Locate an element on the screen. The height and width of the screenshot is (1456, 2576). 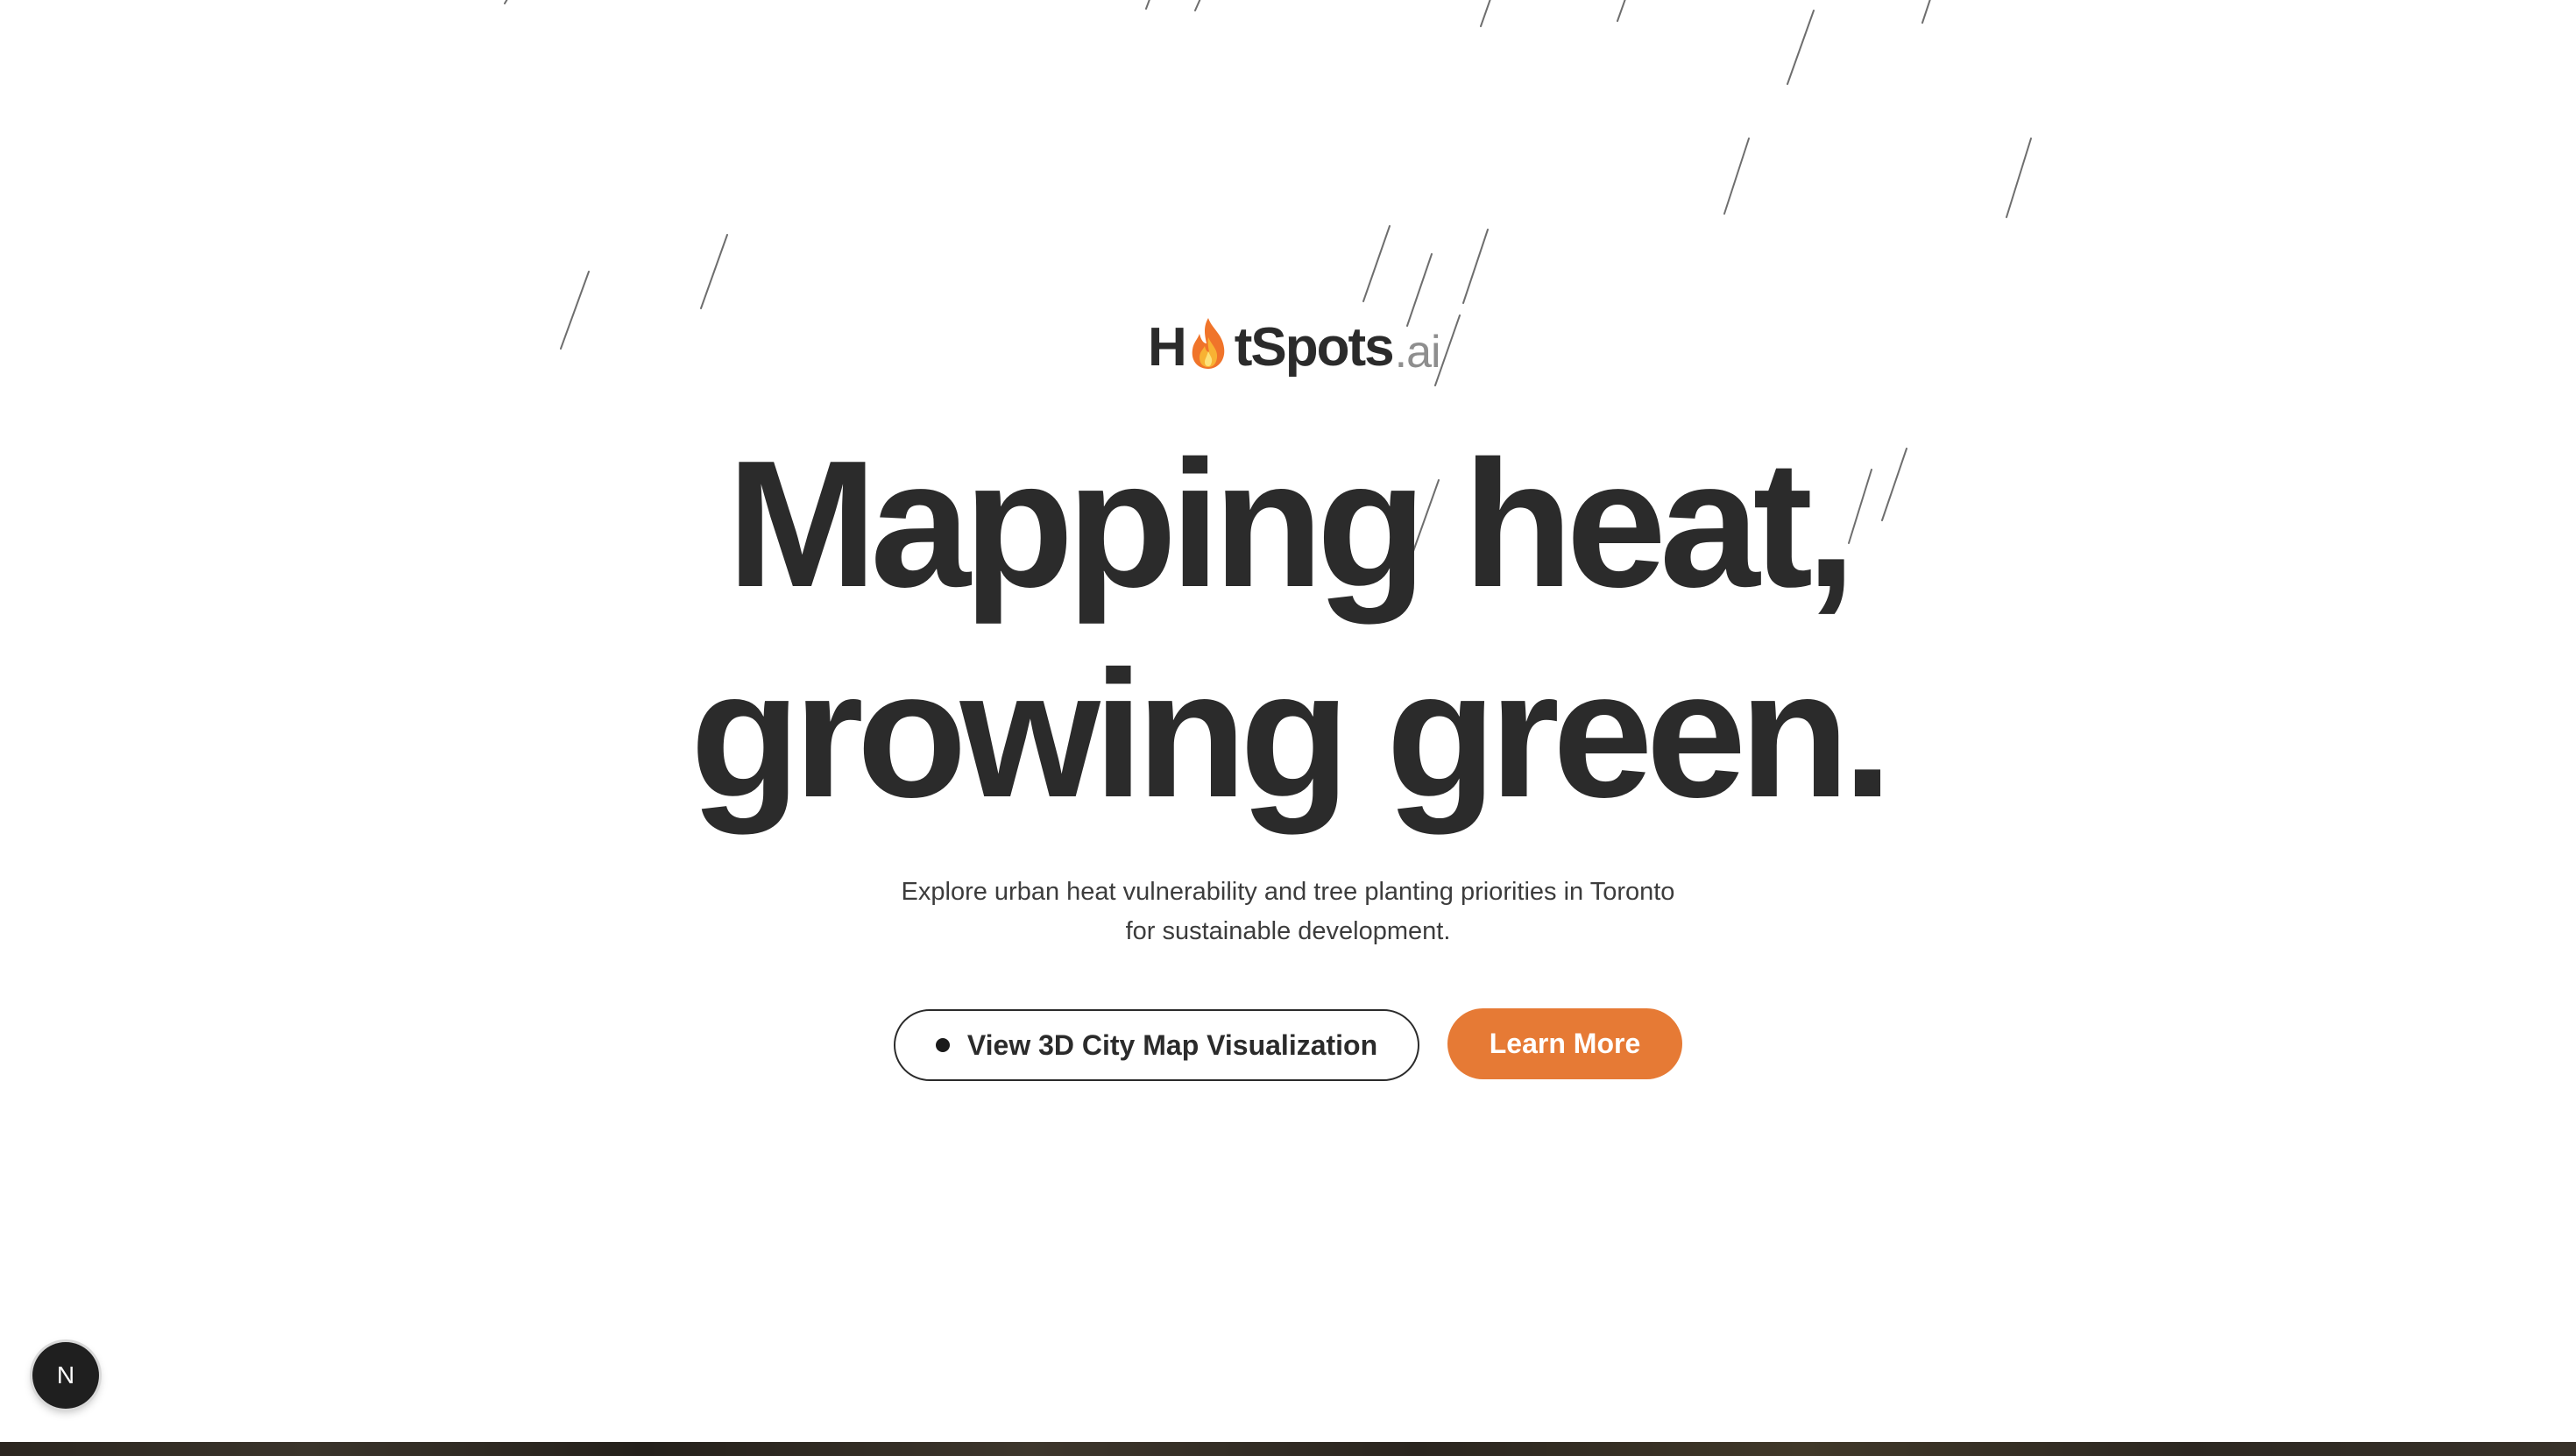
nextjs-dev-tools-button: N is located at coordinates (65, 1375).